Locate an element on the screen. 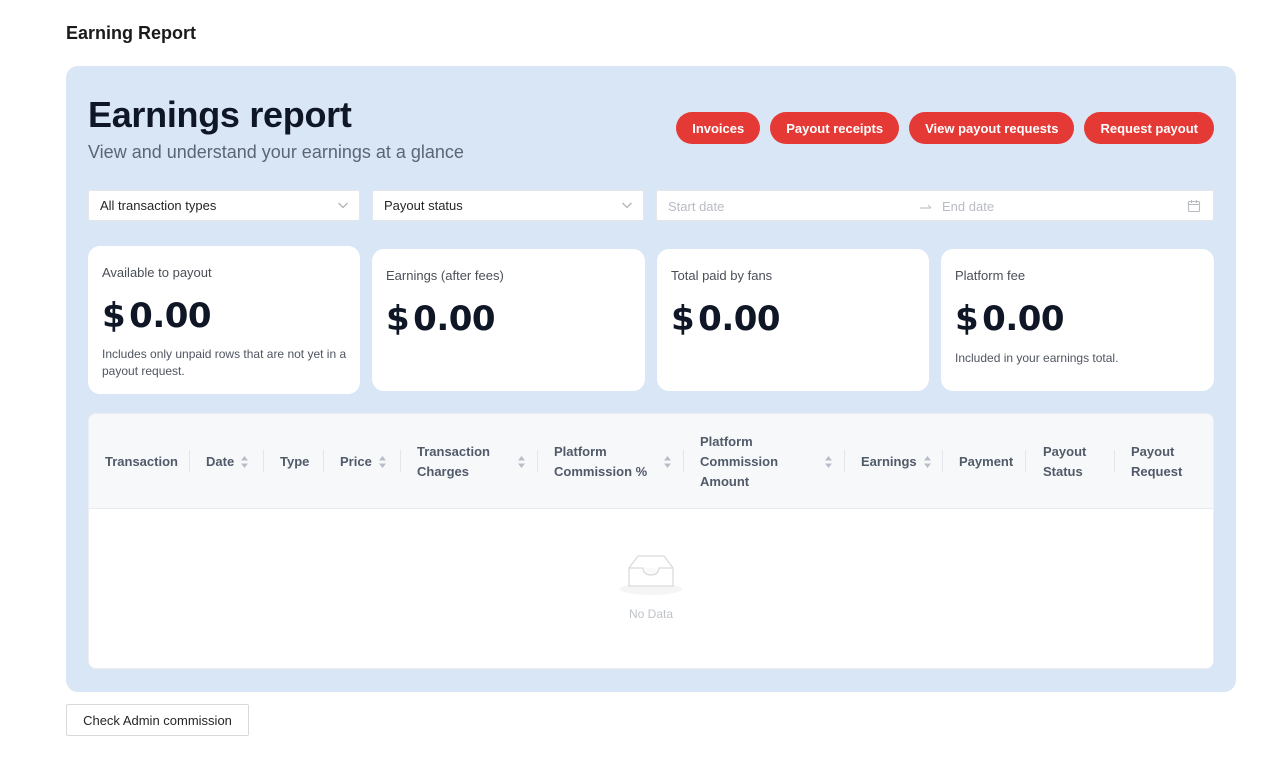 This screenshot has width=1286, height=762. card-label: Platform fee is located at coordinates (990, 275).